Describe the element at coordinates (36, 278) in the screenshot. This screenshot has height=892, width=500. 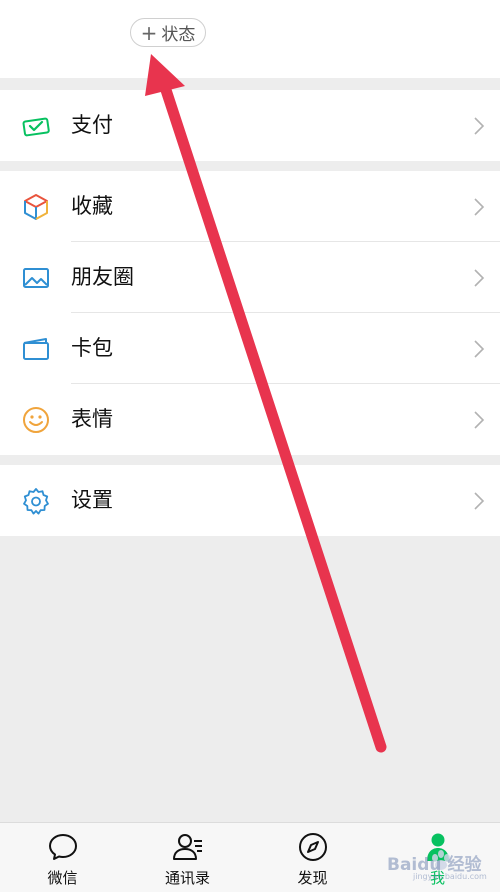
I see `moments-picture-icon` at that location.